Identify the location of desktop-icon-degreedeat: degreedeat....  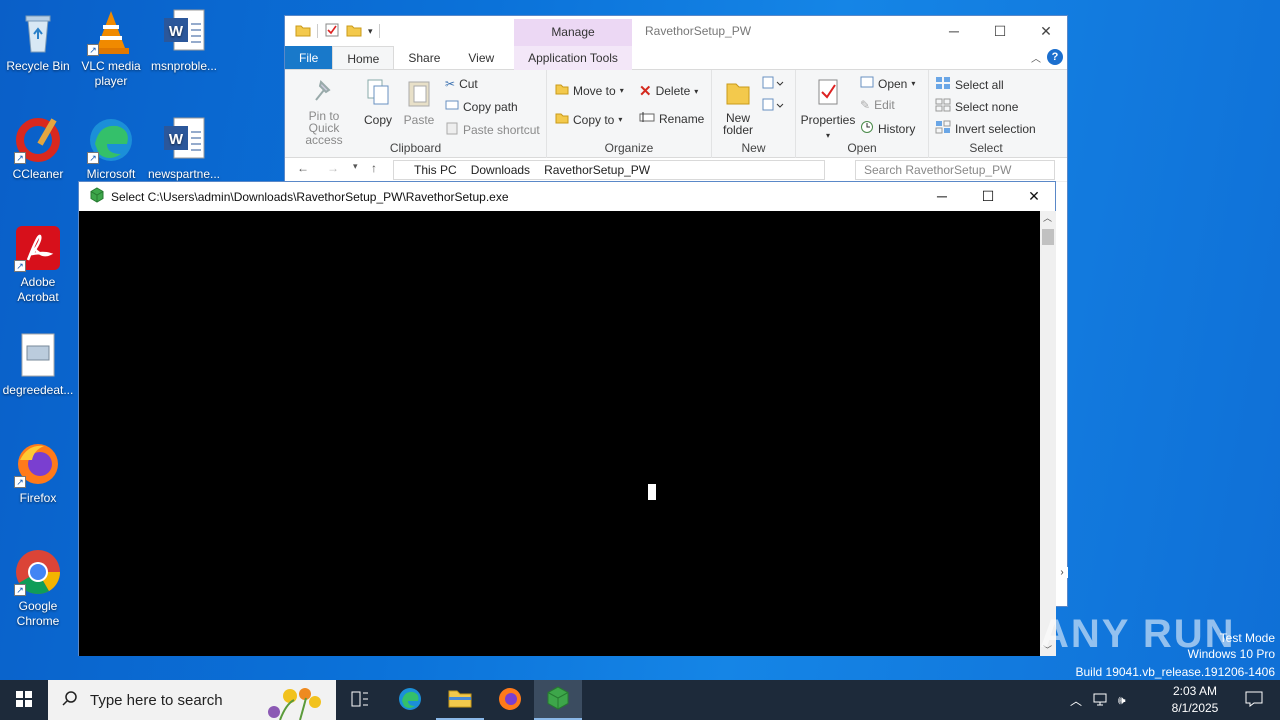
(38, 365).